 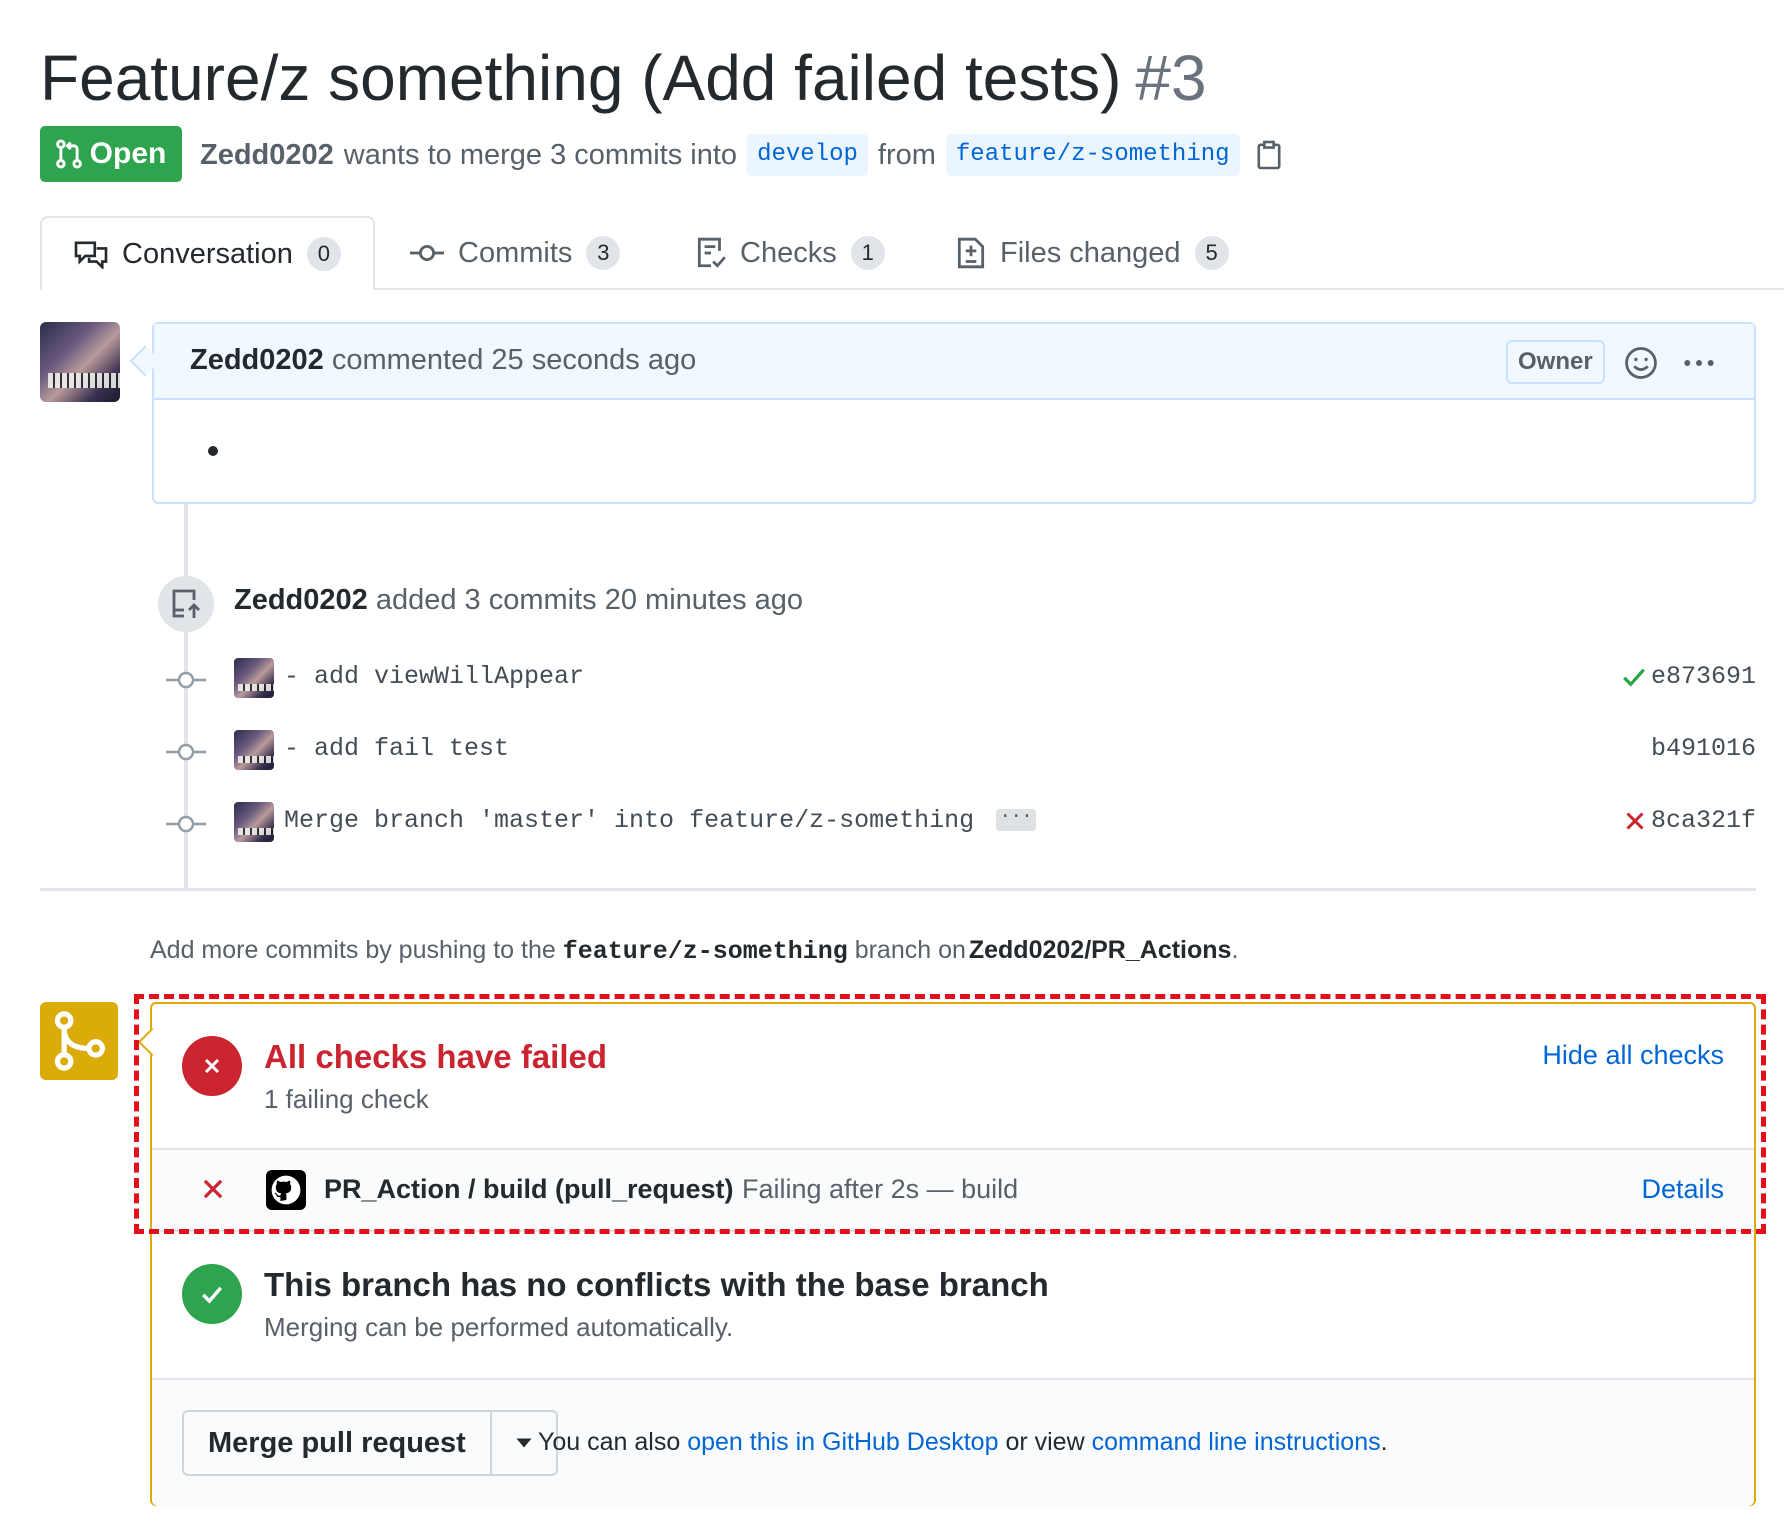 I want to click on comment-discussion-icon, so click(x=91, y=255).